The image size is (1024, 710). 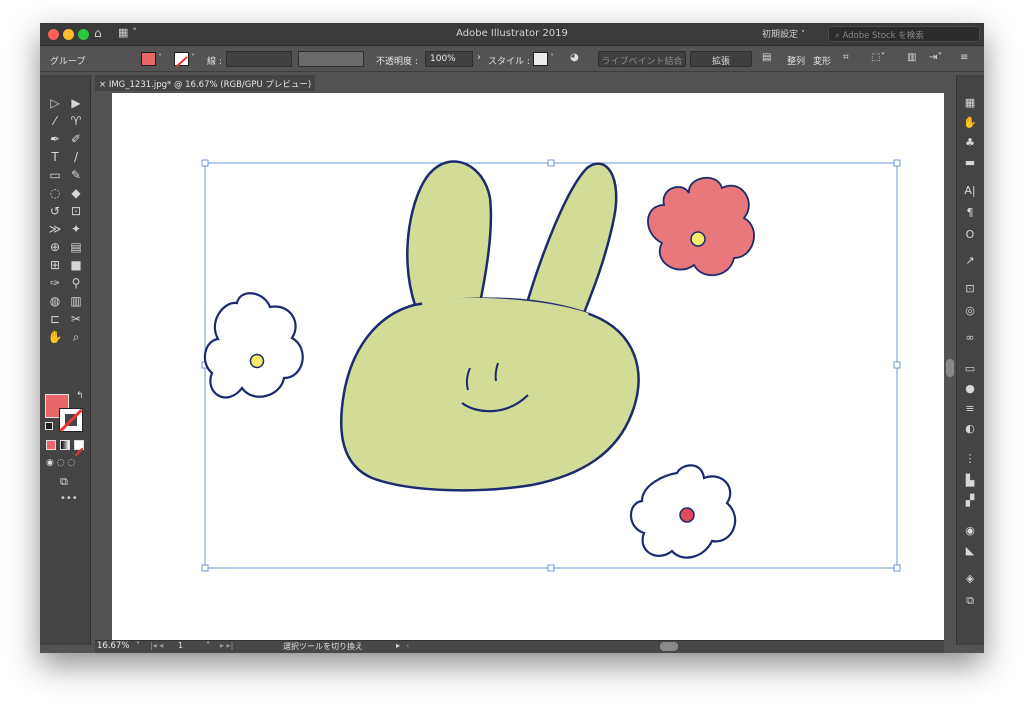 I want to click on pathfinder-options-icon: ⬚˅, so click(x=878, y=57).